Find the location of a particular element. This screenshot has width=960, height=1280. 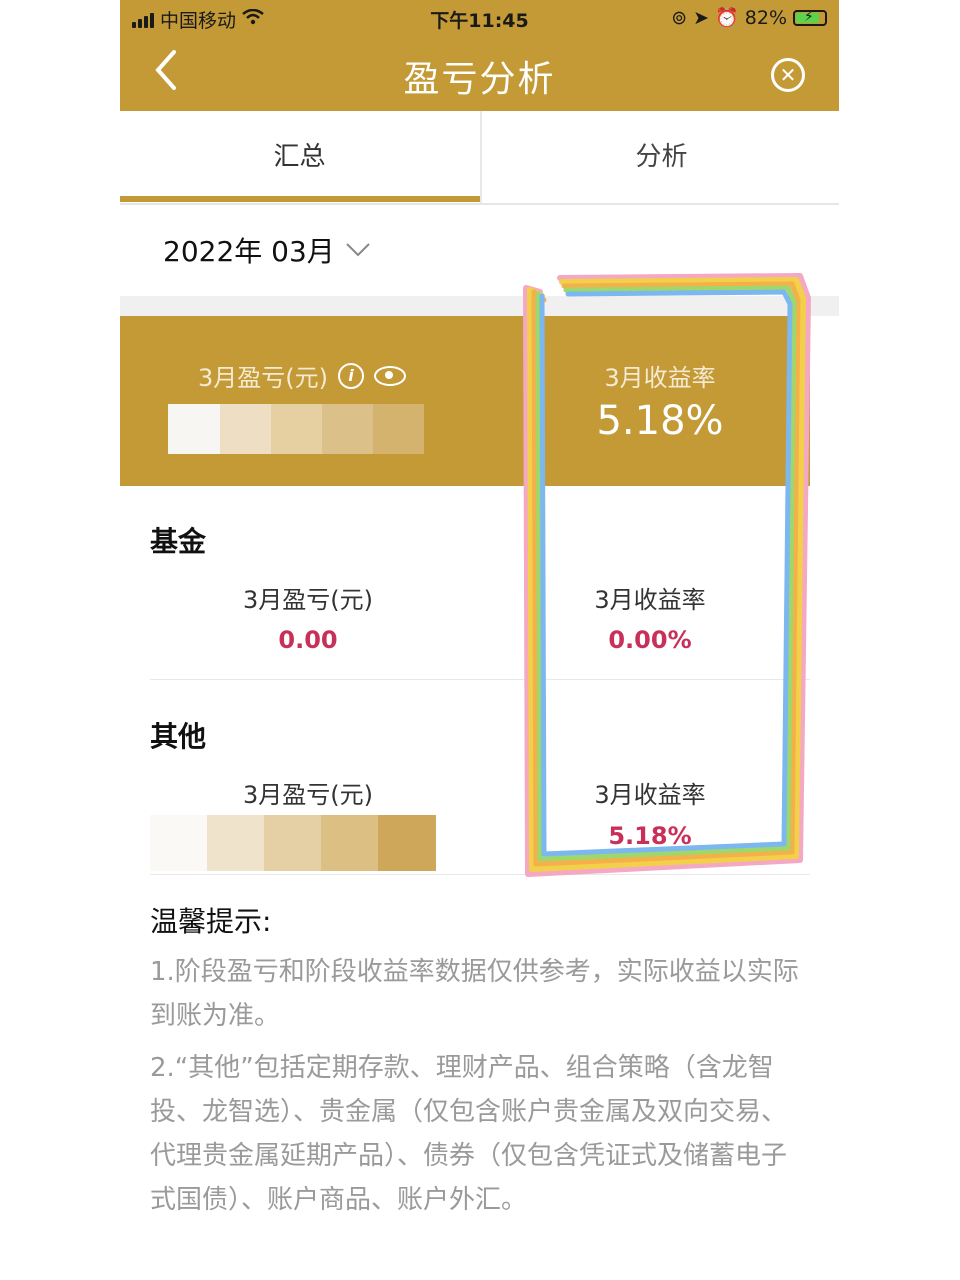

rotation-lock-icon: ⊚ is located at coordinates (679, 17).